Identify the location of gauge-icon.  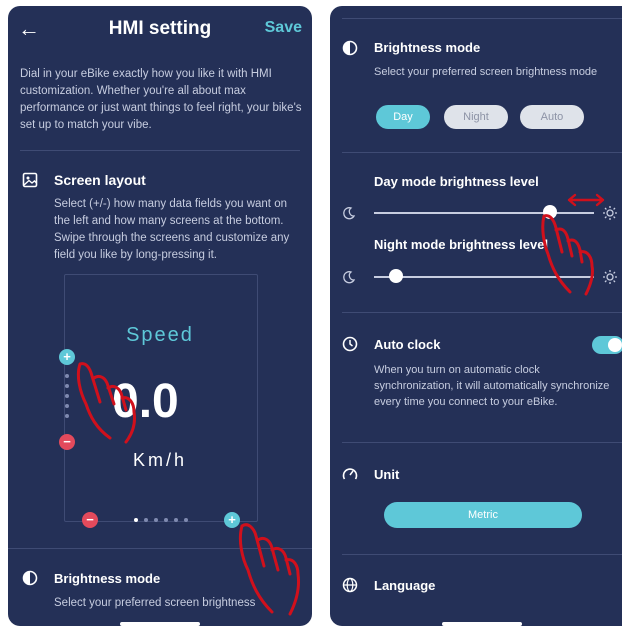
(350, 474).